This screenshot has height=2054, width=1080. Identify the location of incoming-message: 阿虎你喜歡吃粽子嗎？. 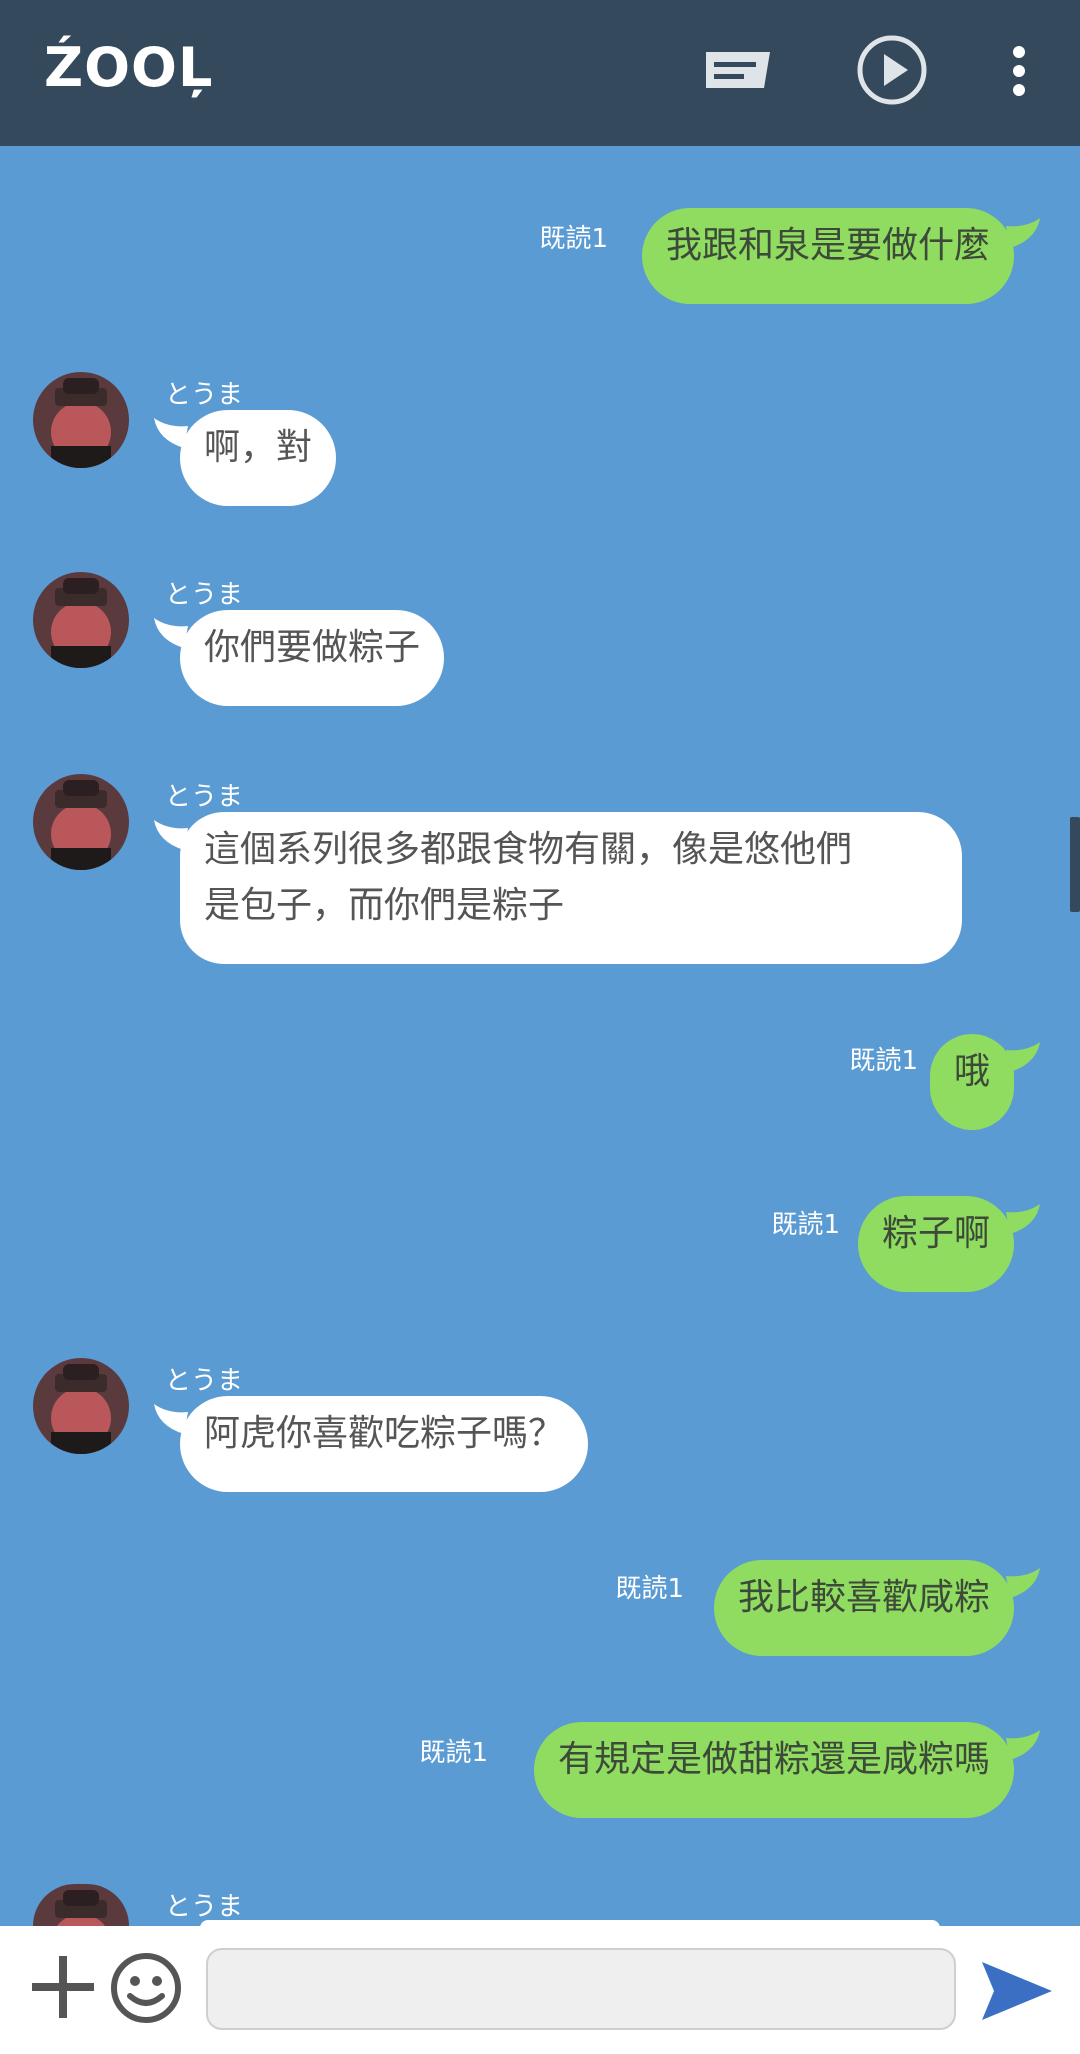
(384, 1444).